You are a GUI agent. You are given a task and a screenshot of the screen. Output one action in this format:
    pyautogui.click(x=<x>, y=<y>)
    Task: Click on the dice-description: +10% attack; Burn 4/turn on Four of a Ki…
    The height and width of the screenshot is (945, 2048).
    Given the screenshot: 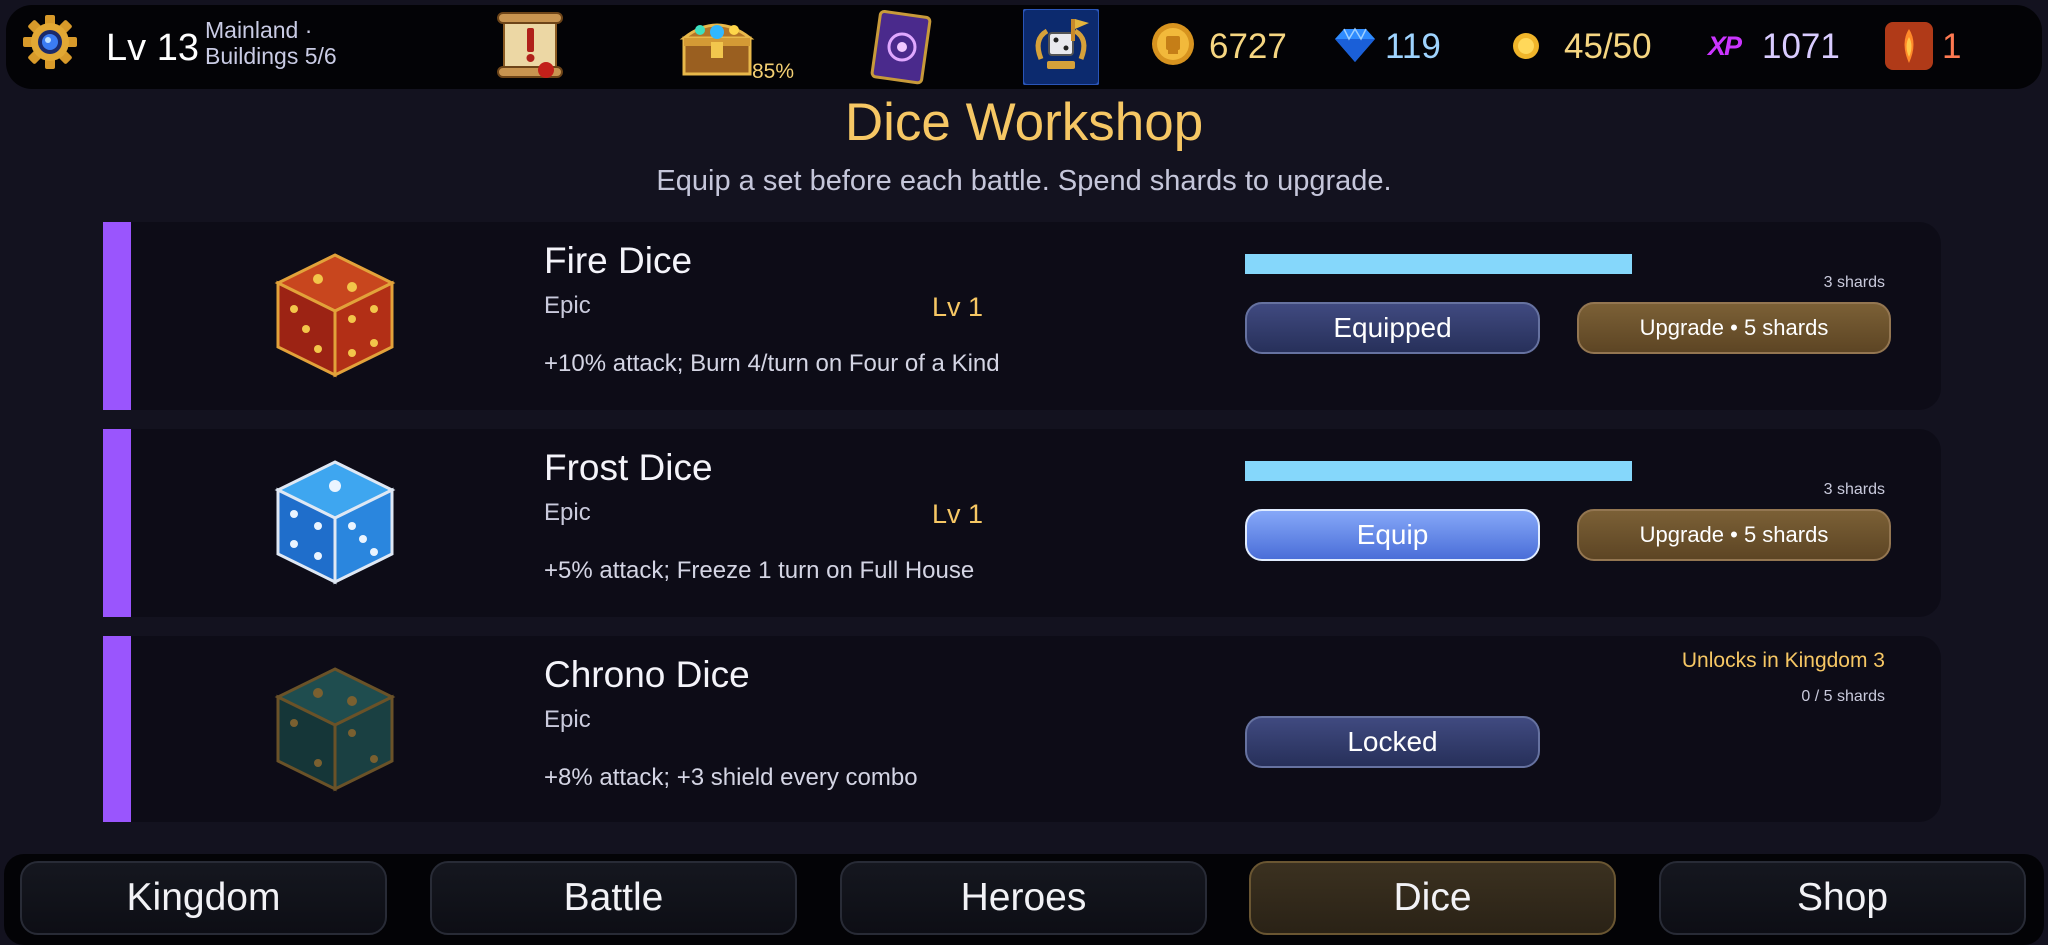 What is the action you would take?
    pyautogui.click(x=772, y=363)
    